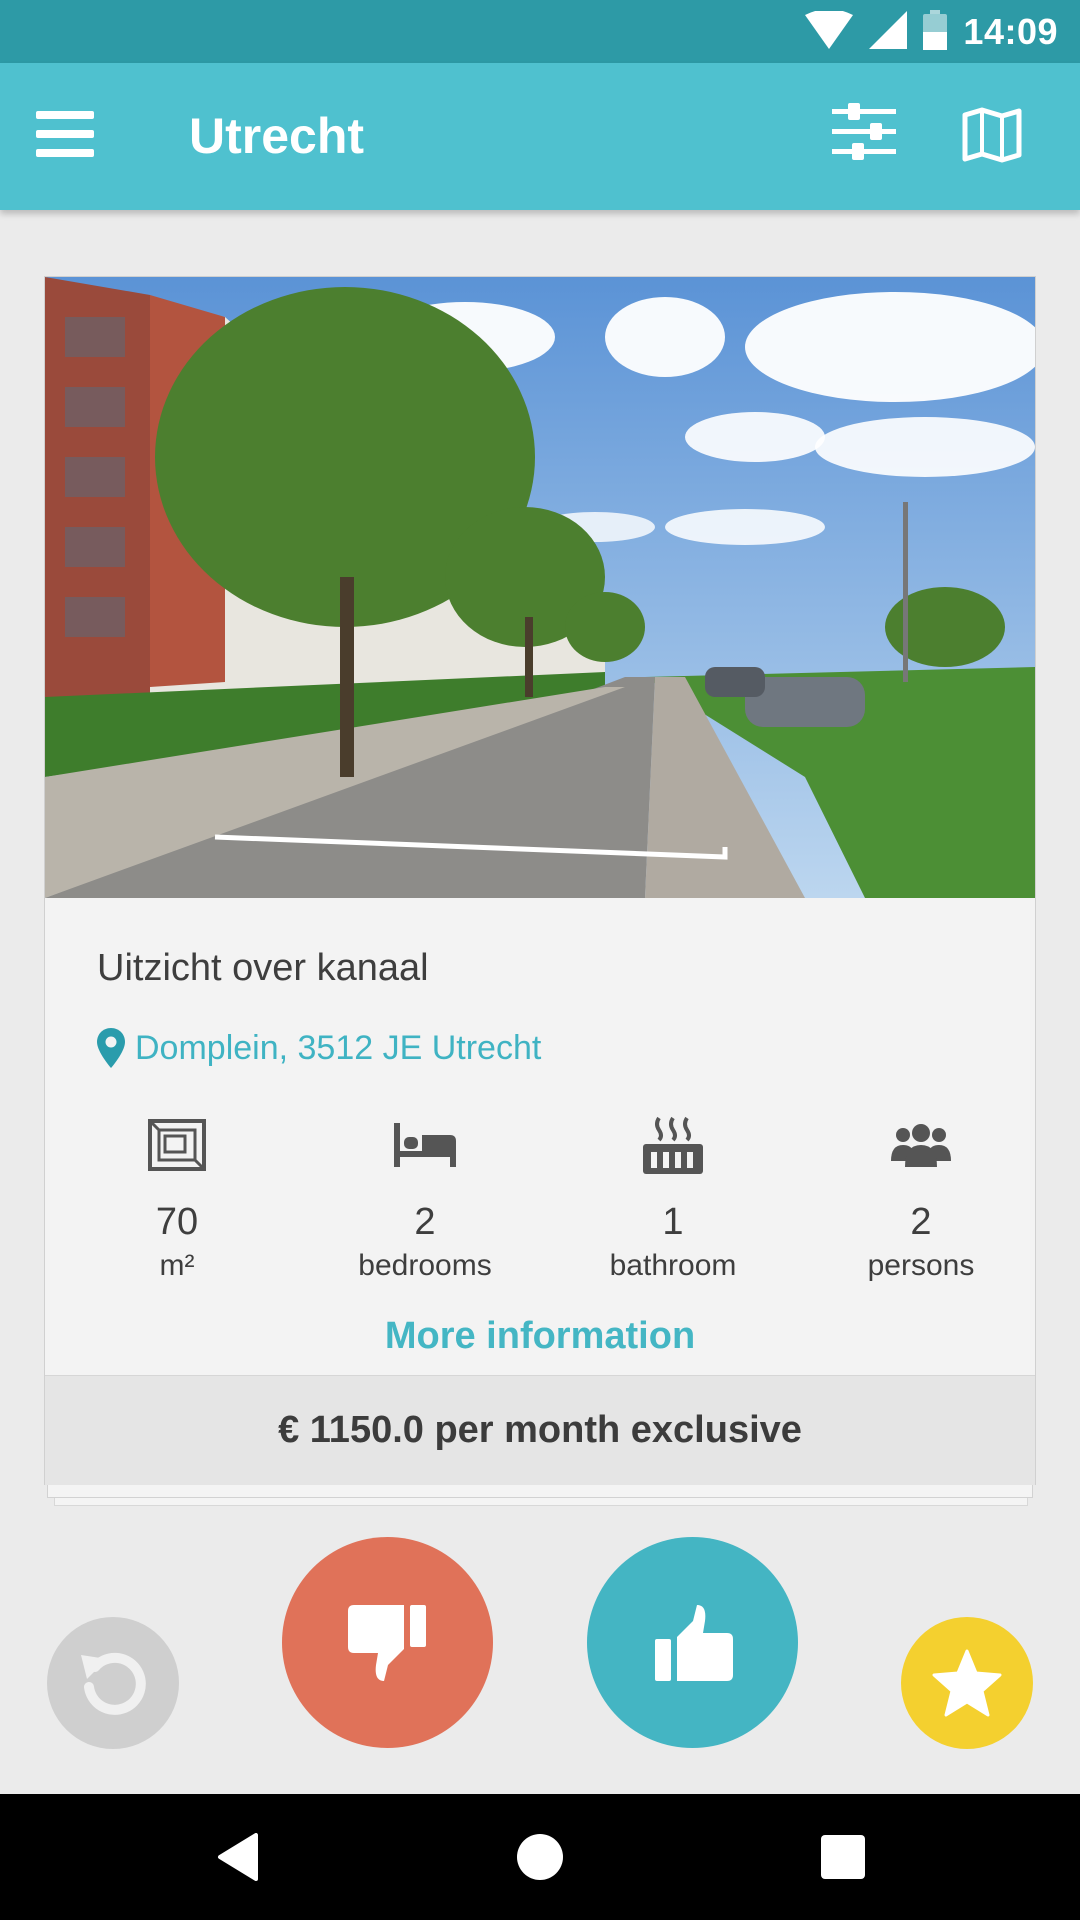  I want to click on nav-home-button, so click(540, 1857).